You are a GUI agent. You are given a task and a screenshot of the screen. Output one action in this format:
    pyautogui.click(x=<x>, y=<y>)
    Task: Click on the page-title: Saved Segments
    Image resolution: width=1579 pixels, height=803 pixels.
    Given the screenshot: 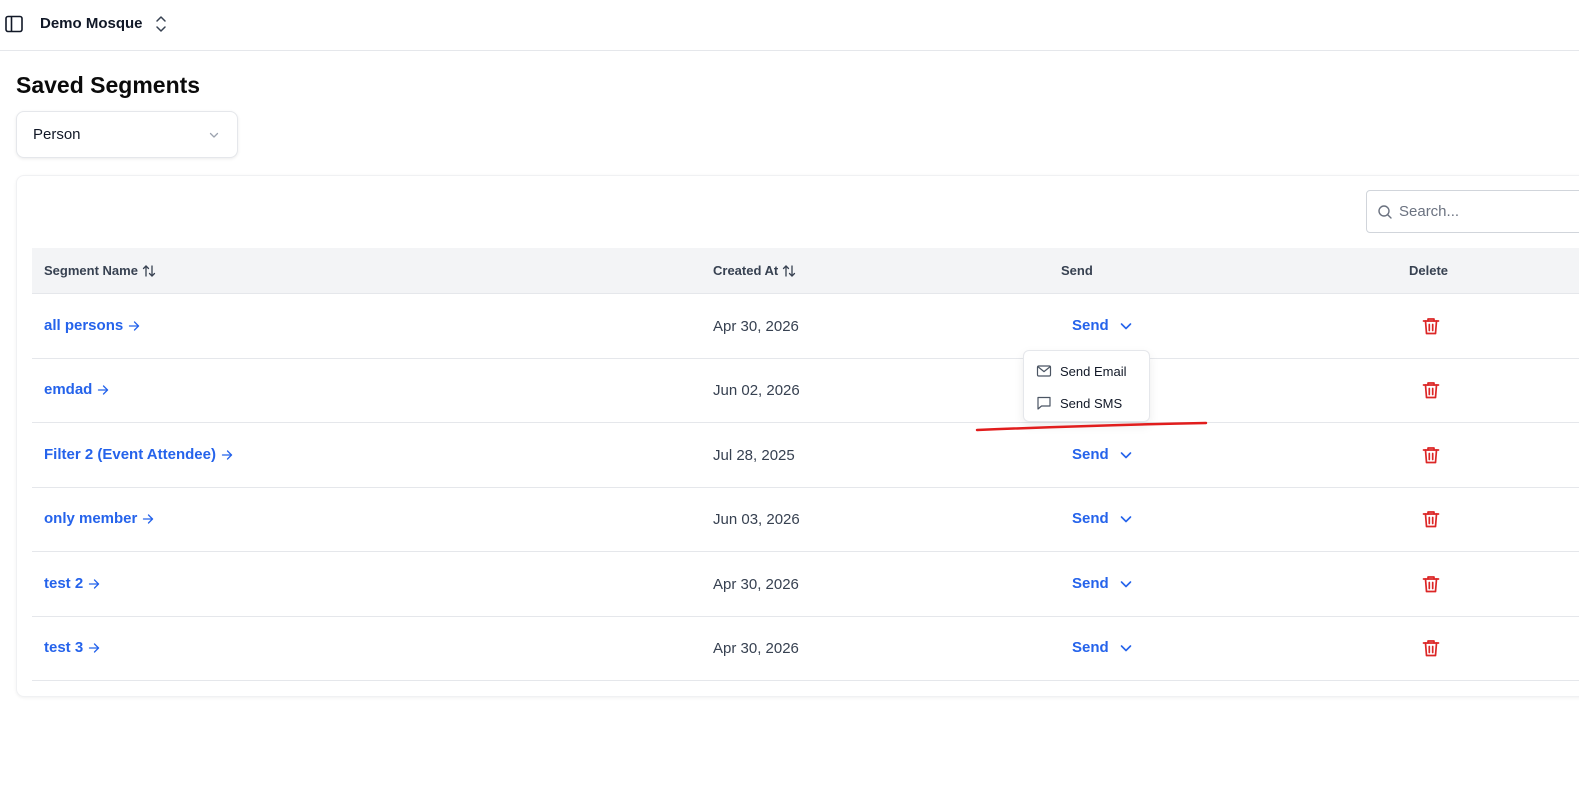 What is the action you would take?
    pyautogui.click(x=108, y=85)
    